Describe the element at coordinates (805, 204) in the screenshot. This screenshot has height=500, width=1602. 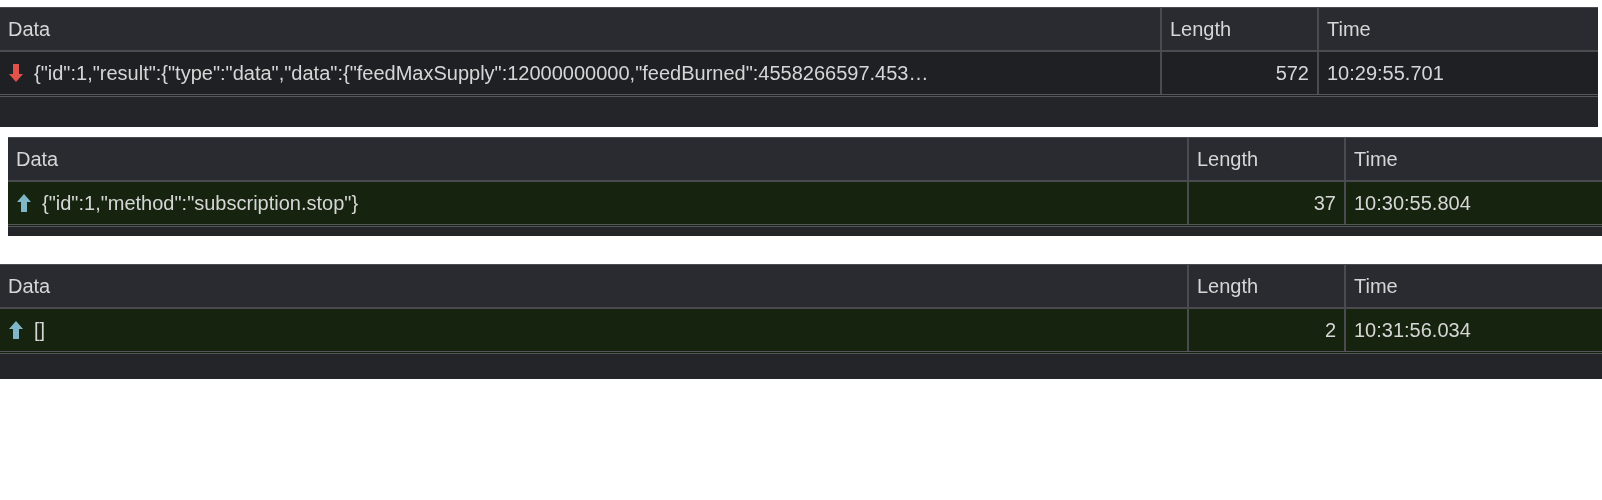
I see `message-row: {"id":1,"method":"subscription.stop"} 37 10:30:55.804` at that location.